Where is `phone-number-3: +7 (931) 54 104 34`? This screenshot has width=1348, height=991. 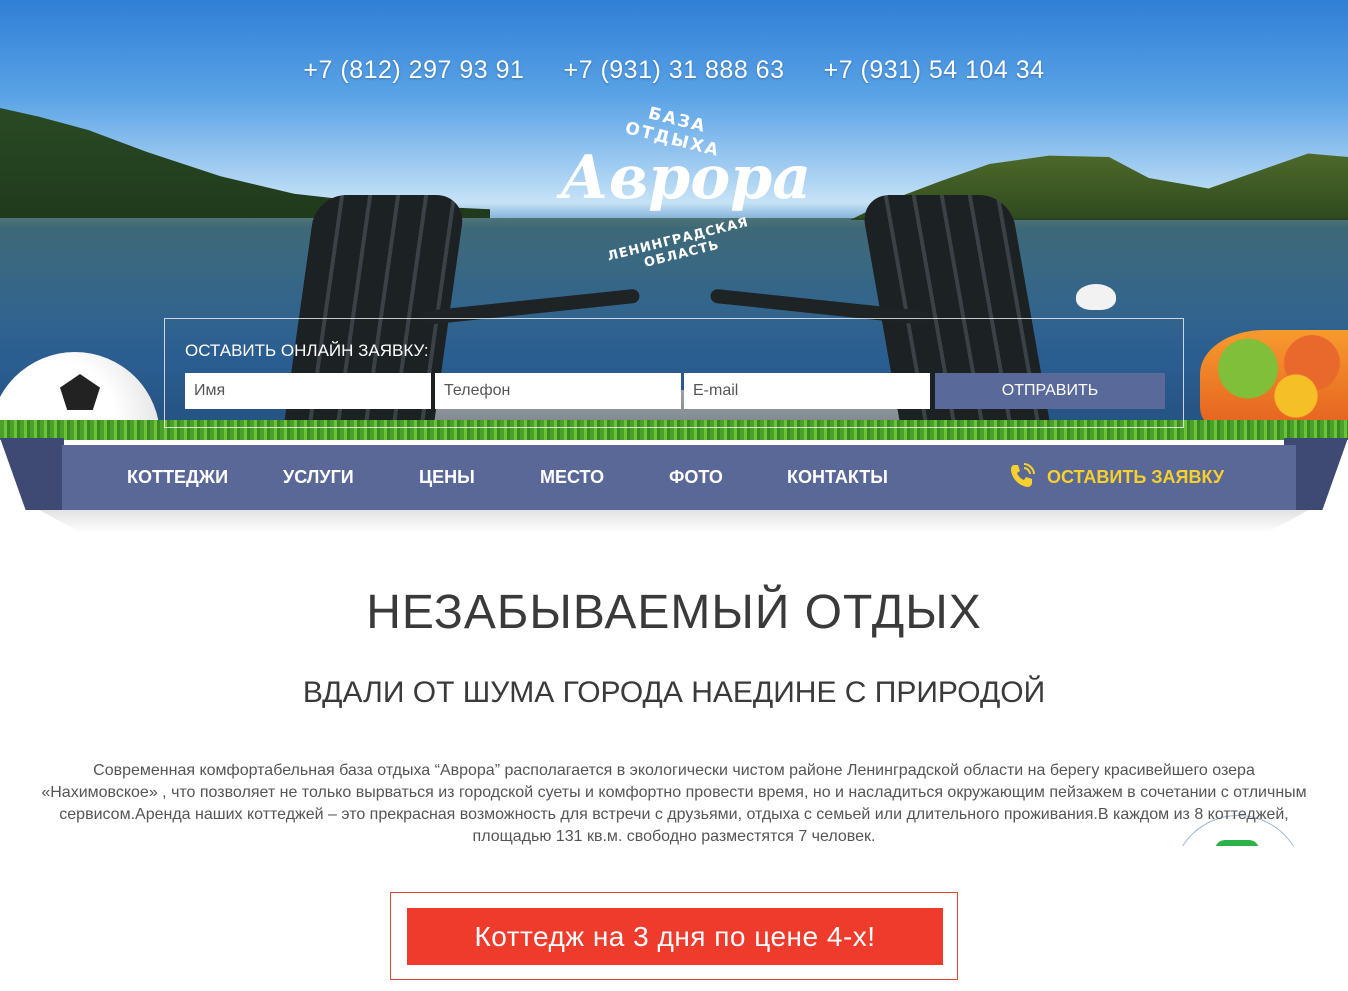 phone-number-3: +7 (931) 54 104 34 is located at coordinates (934, 70).